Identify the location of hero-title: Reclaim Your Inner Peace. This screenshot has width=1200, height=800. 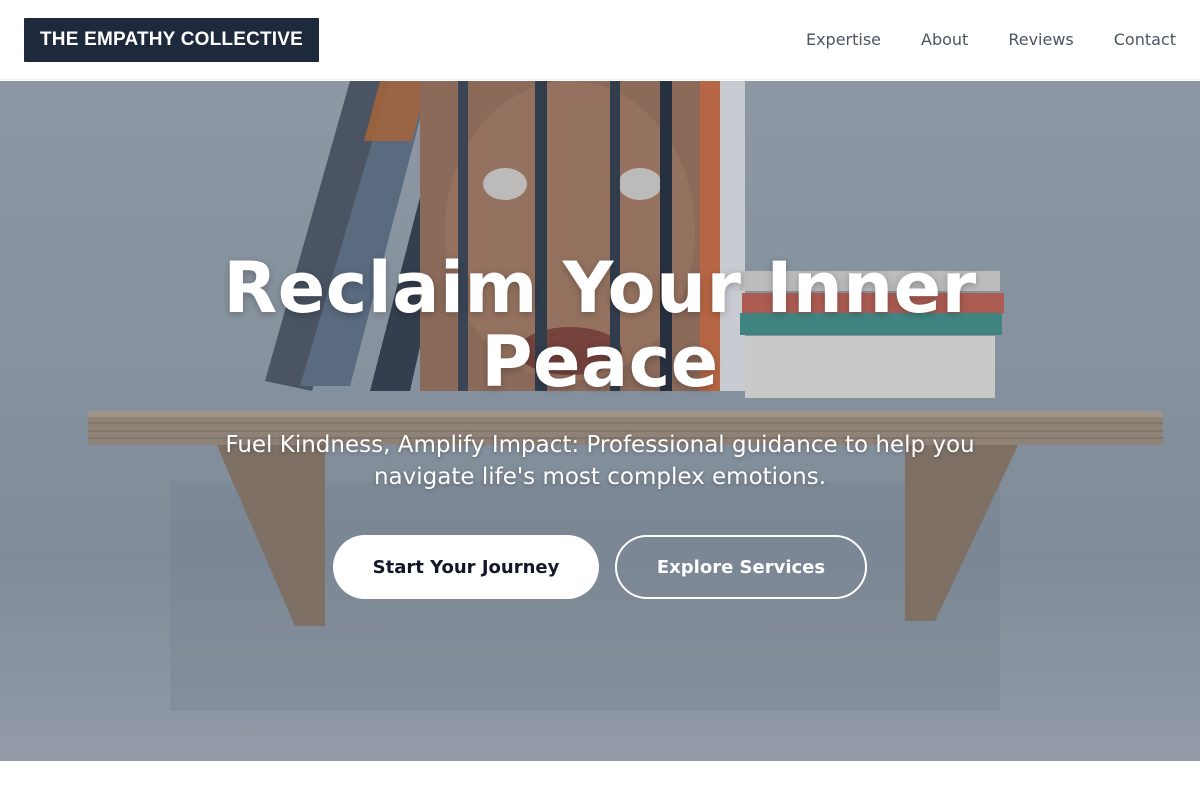
(600, 325).